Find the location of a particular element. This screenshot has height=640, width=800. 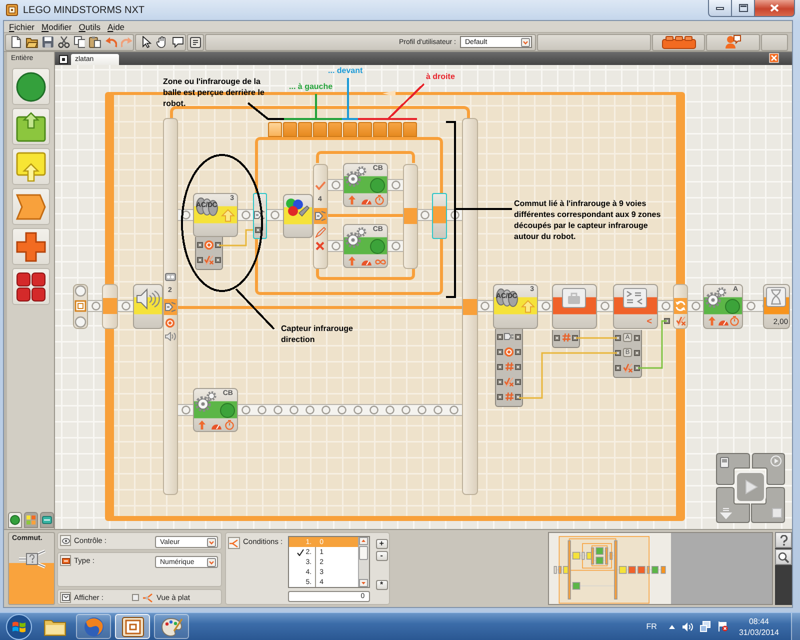

menu-item: Aide is located at coordinates (116, 27).